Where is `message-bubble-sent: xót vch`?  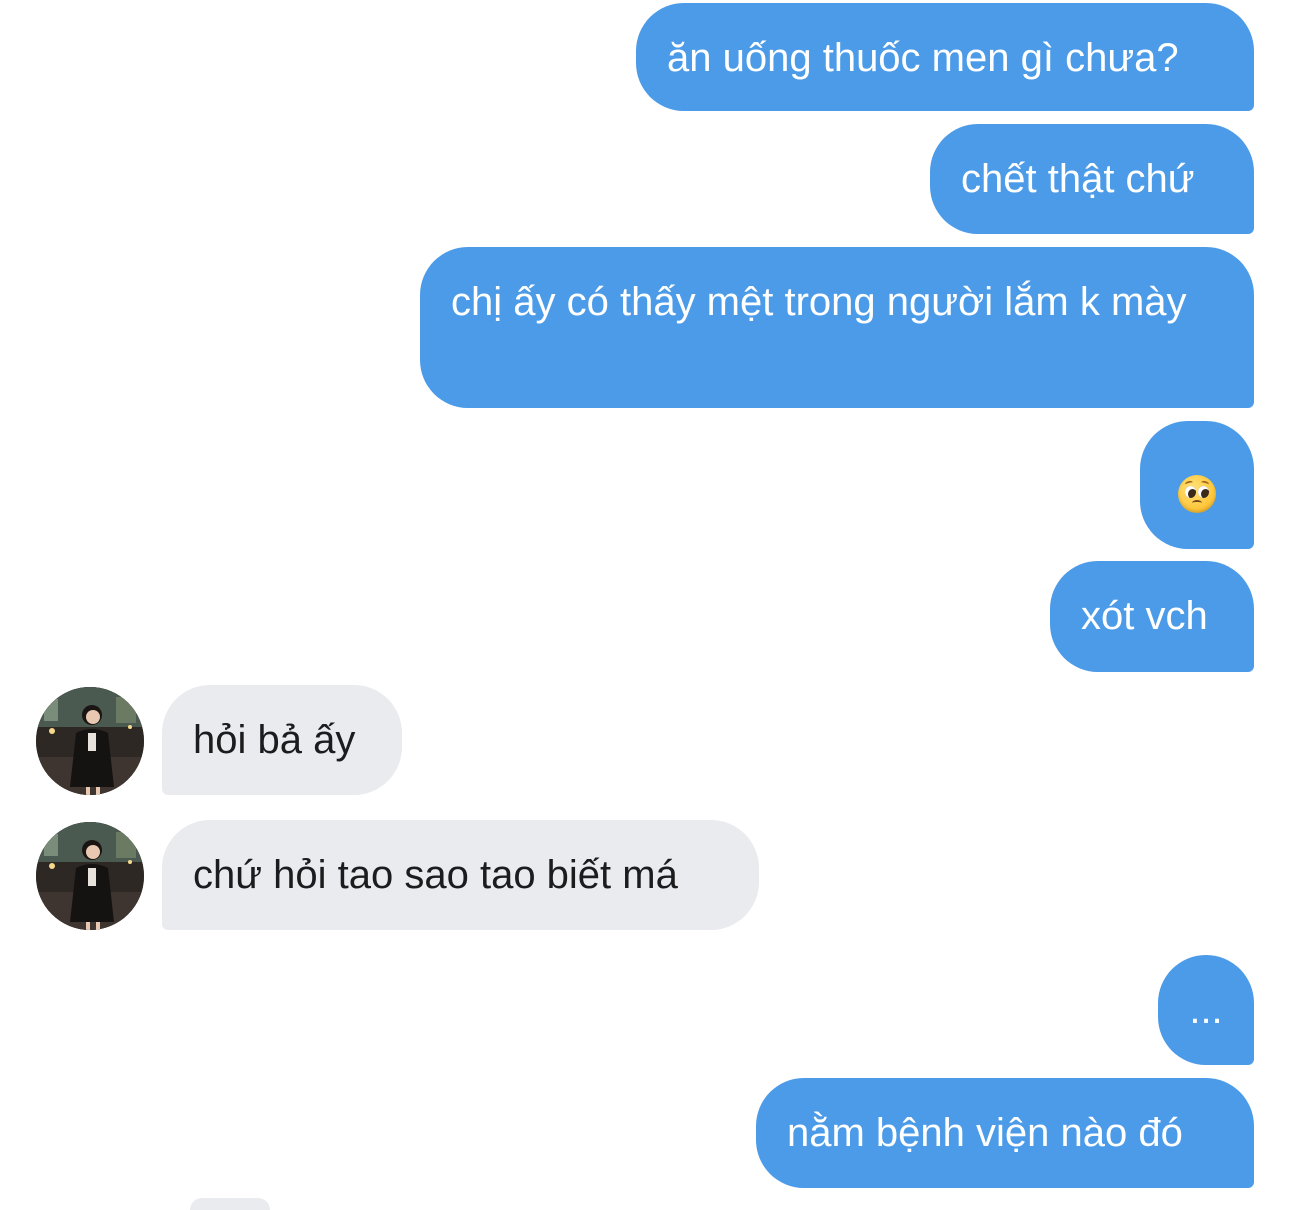
message-bubble-sent: xót vch is located at coordinates (1152, 616).